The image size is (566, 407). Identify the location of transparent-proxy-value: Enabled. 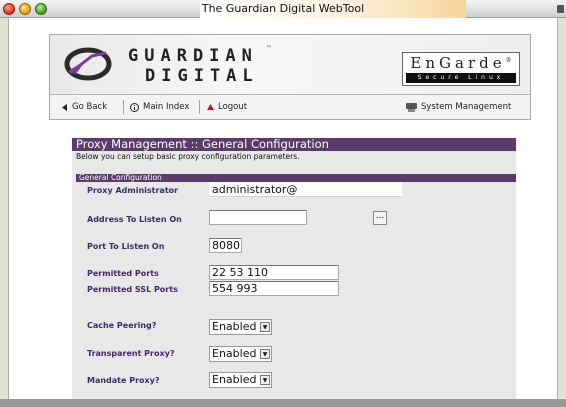
(234, 353).